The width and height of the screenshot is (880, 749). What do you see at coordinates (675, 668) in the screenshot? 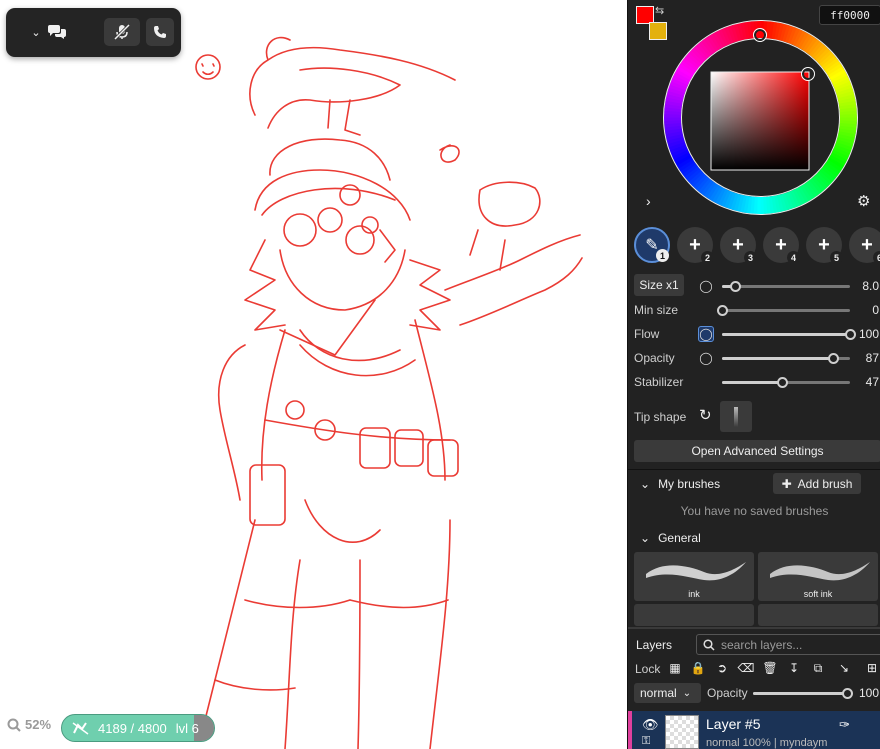
I see `lock-transparency-icon: ▦` at bounding box center [675, 668].